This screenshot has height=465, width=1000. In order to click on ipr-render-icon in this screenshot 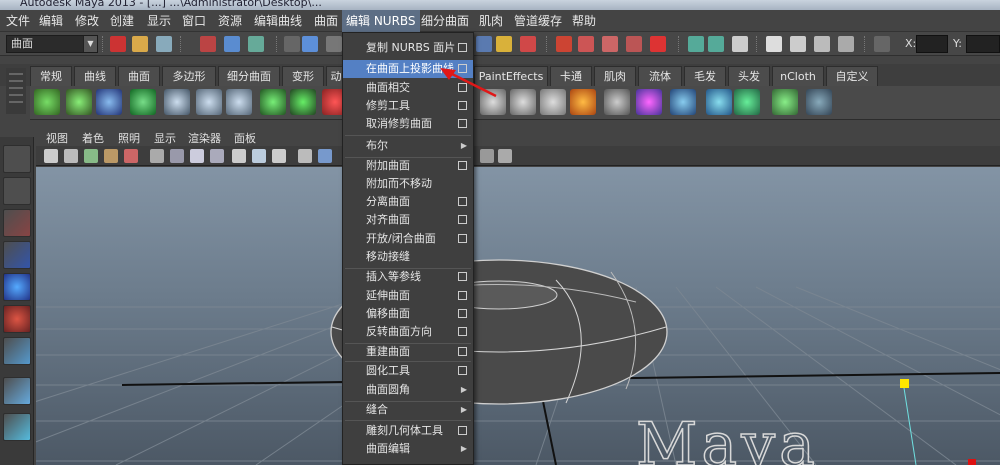, I will do `click(822, 44)`.